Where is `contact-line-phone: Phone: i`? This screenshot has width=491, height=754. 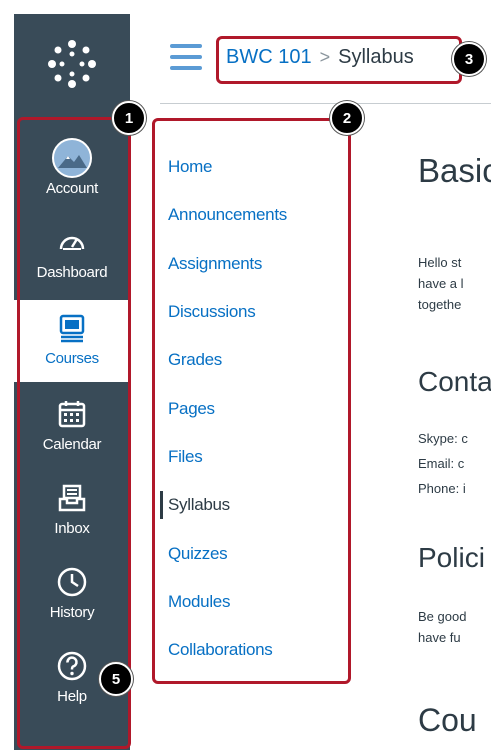 contact-line-phone: Phone: i is located at coordinates (442, 488).